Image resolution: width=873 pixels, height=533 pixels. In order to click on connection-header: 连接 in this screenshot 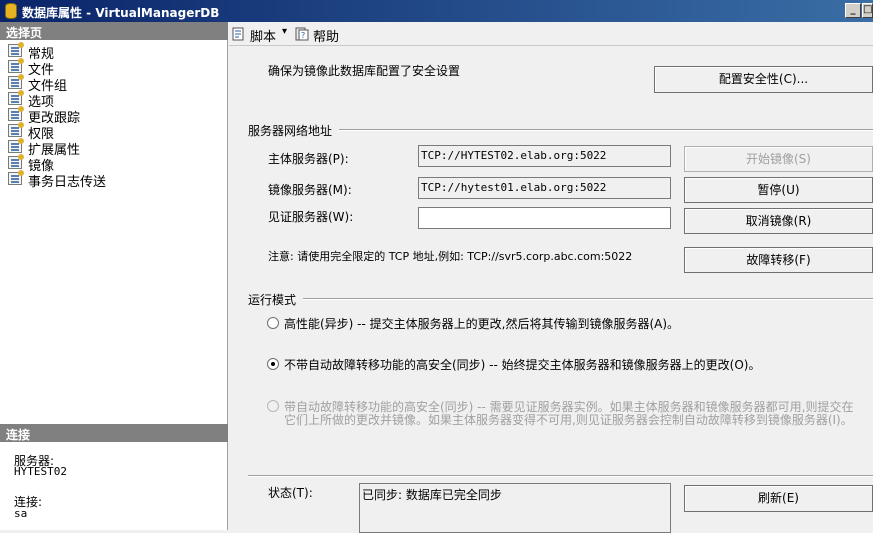, I will do `click(114, 433)`.